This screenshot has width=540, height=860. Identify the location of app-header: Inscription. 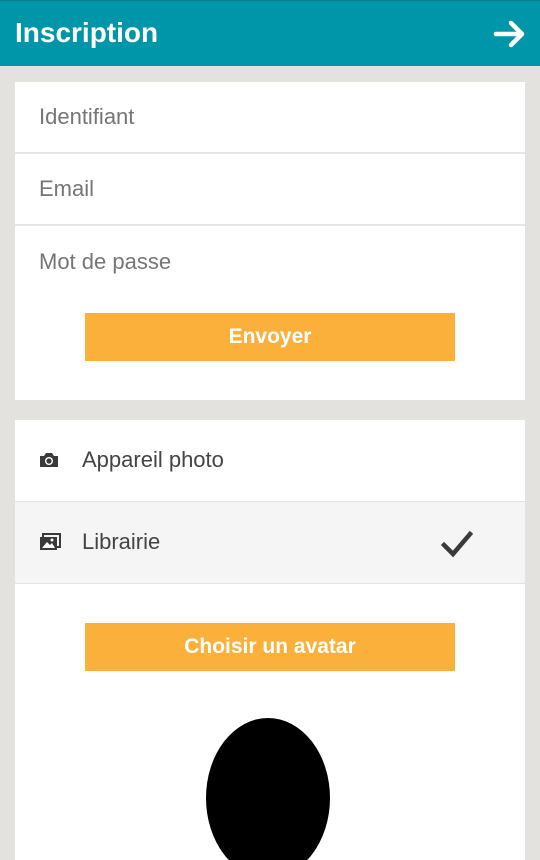
(270, 33).